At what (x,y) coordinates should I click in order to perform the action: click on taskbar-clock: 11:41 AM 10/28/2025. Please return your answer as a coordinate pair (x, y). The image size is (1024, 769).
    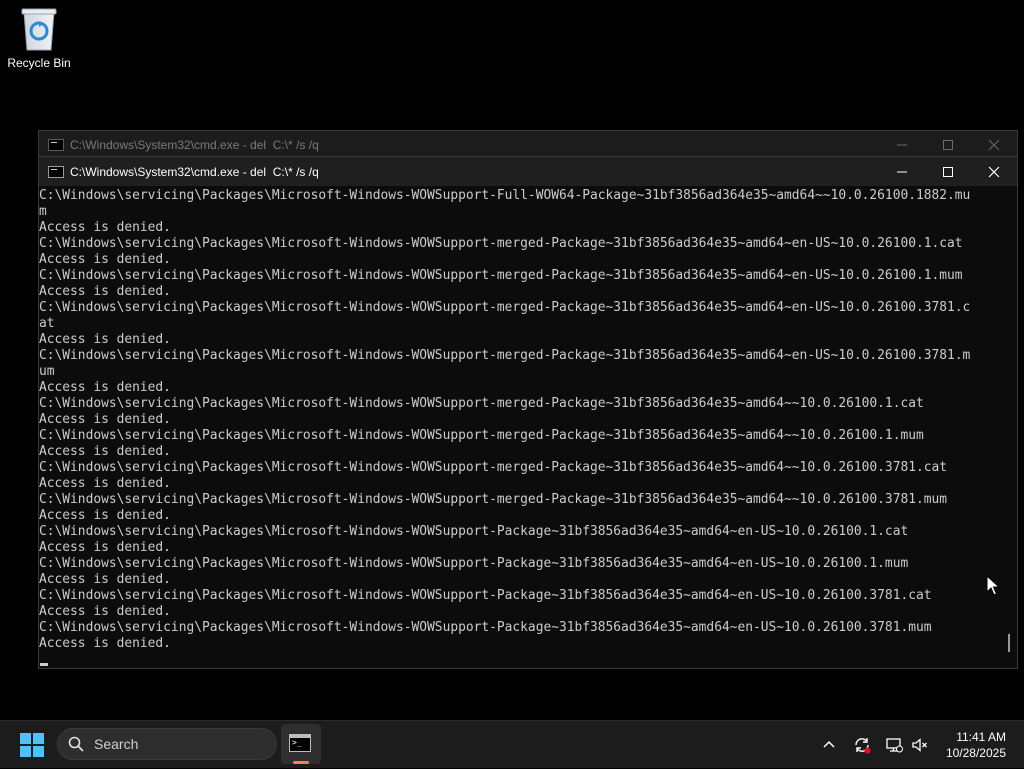
    Looking at the image, I should click on (976, 745).